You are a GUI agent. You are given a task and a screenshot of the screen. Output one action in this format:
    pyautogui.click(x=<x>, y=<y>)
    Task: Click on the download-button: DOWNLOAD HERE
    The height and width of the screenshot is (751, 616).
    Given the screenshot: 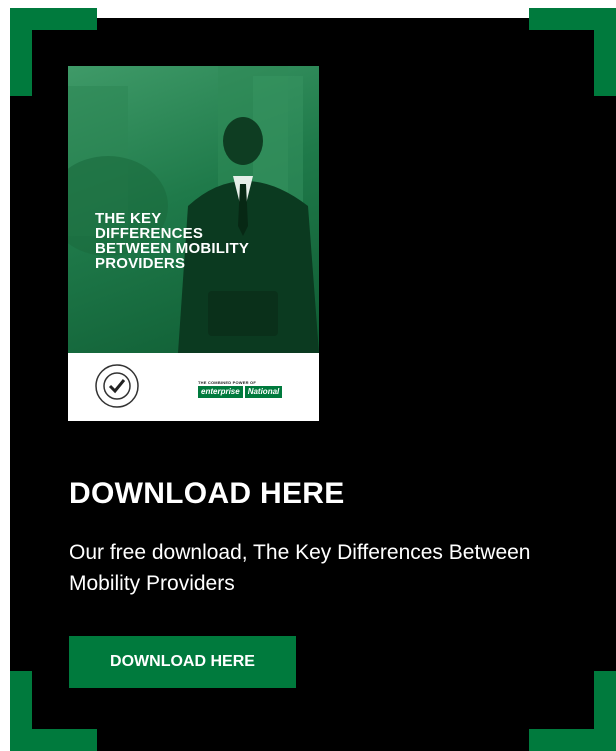 What is the action you would take?
    pyautogui.click(x=182, y=662)
    